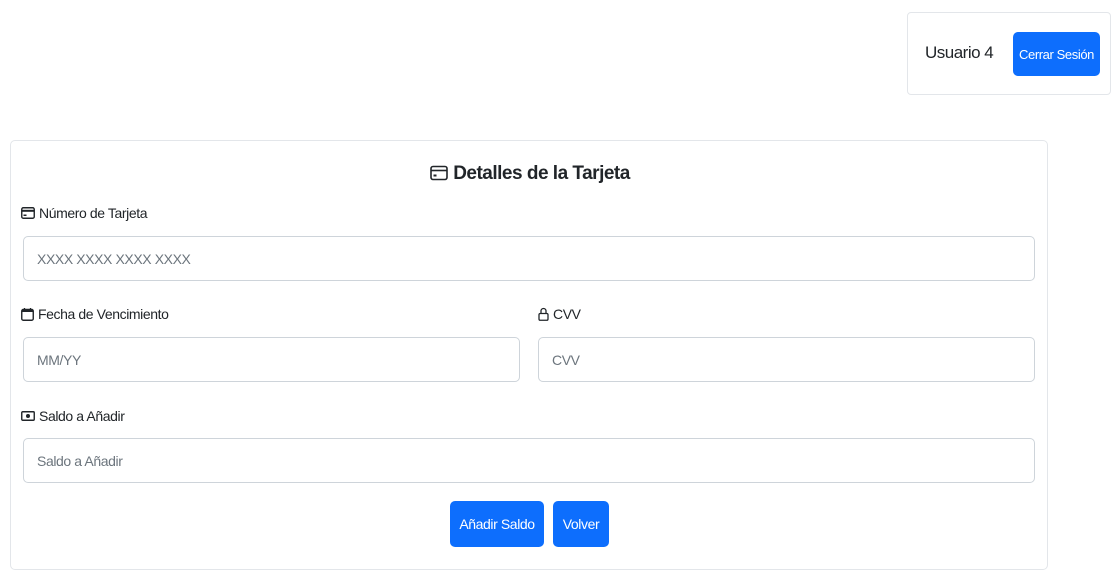 The image size is (1118, 570). I want to click on expiry-input, so click(271, 359).